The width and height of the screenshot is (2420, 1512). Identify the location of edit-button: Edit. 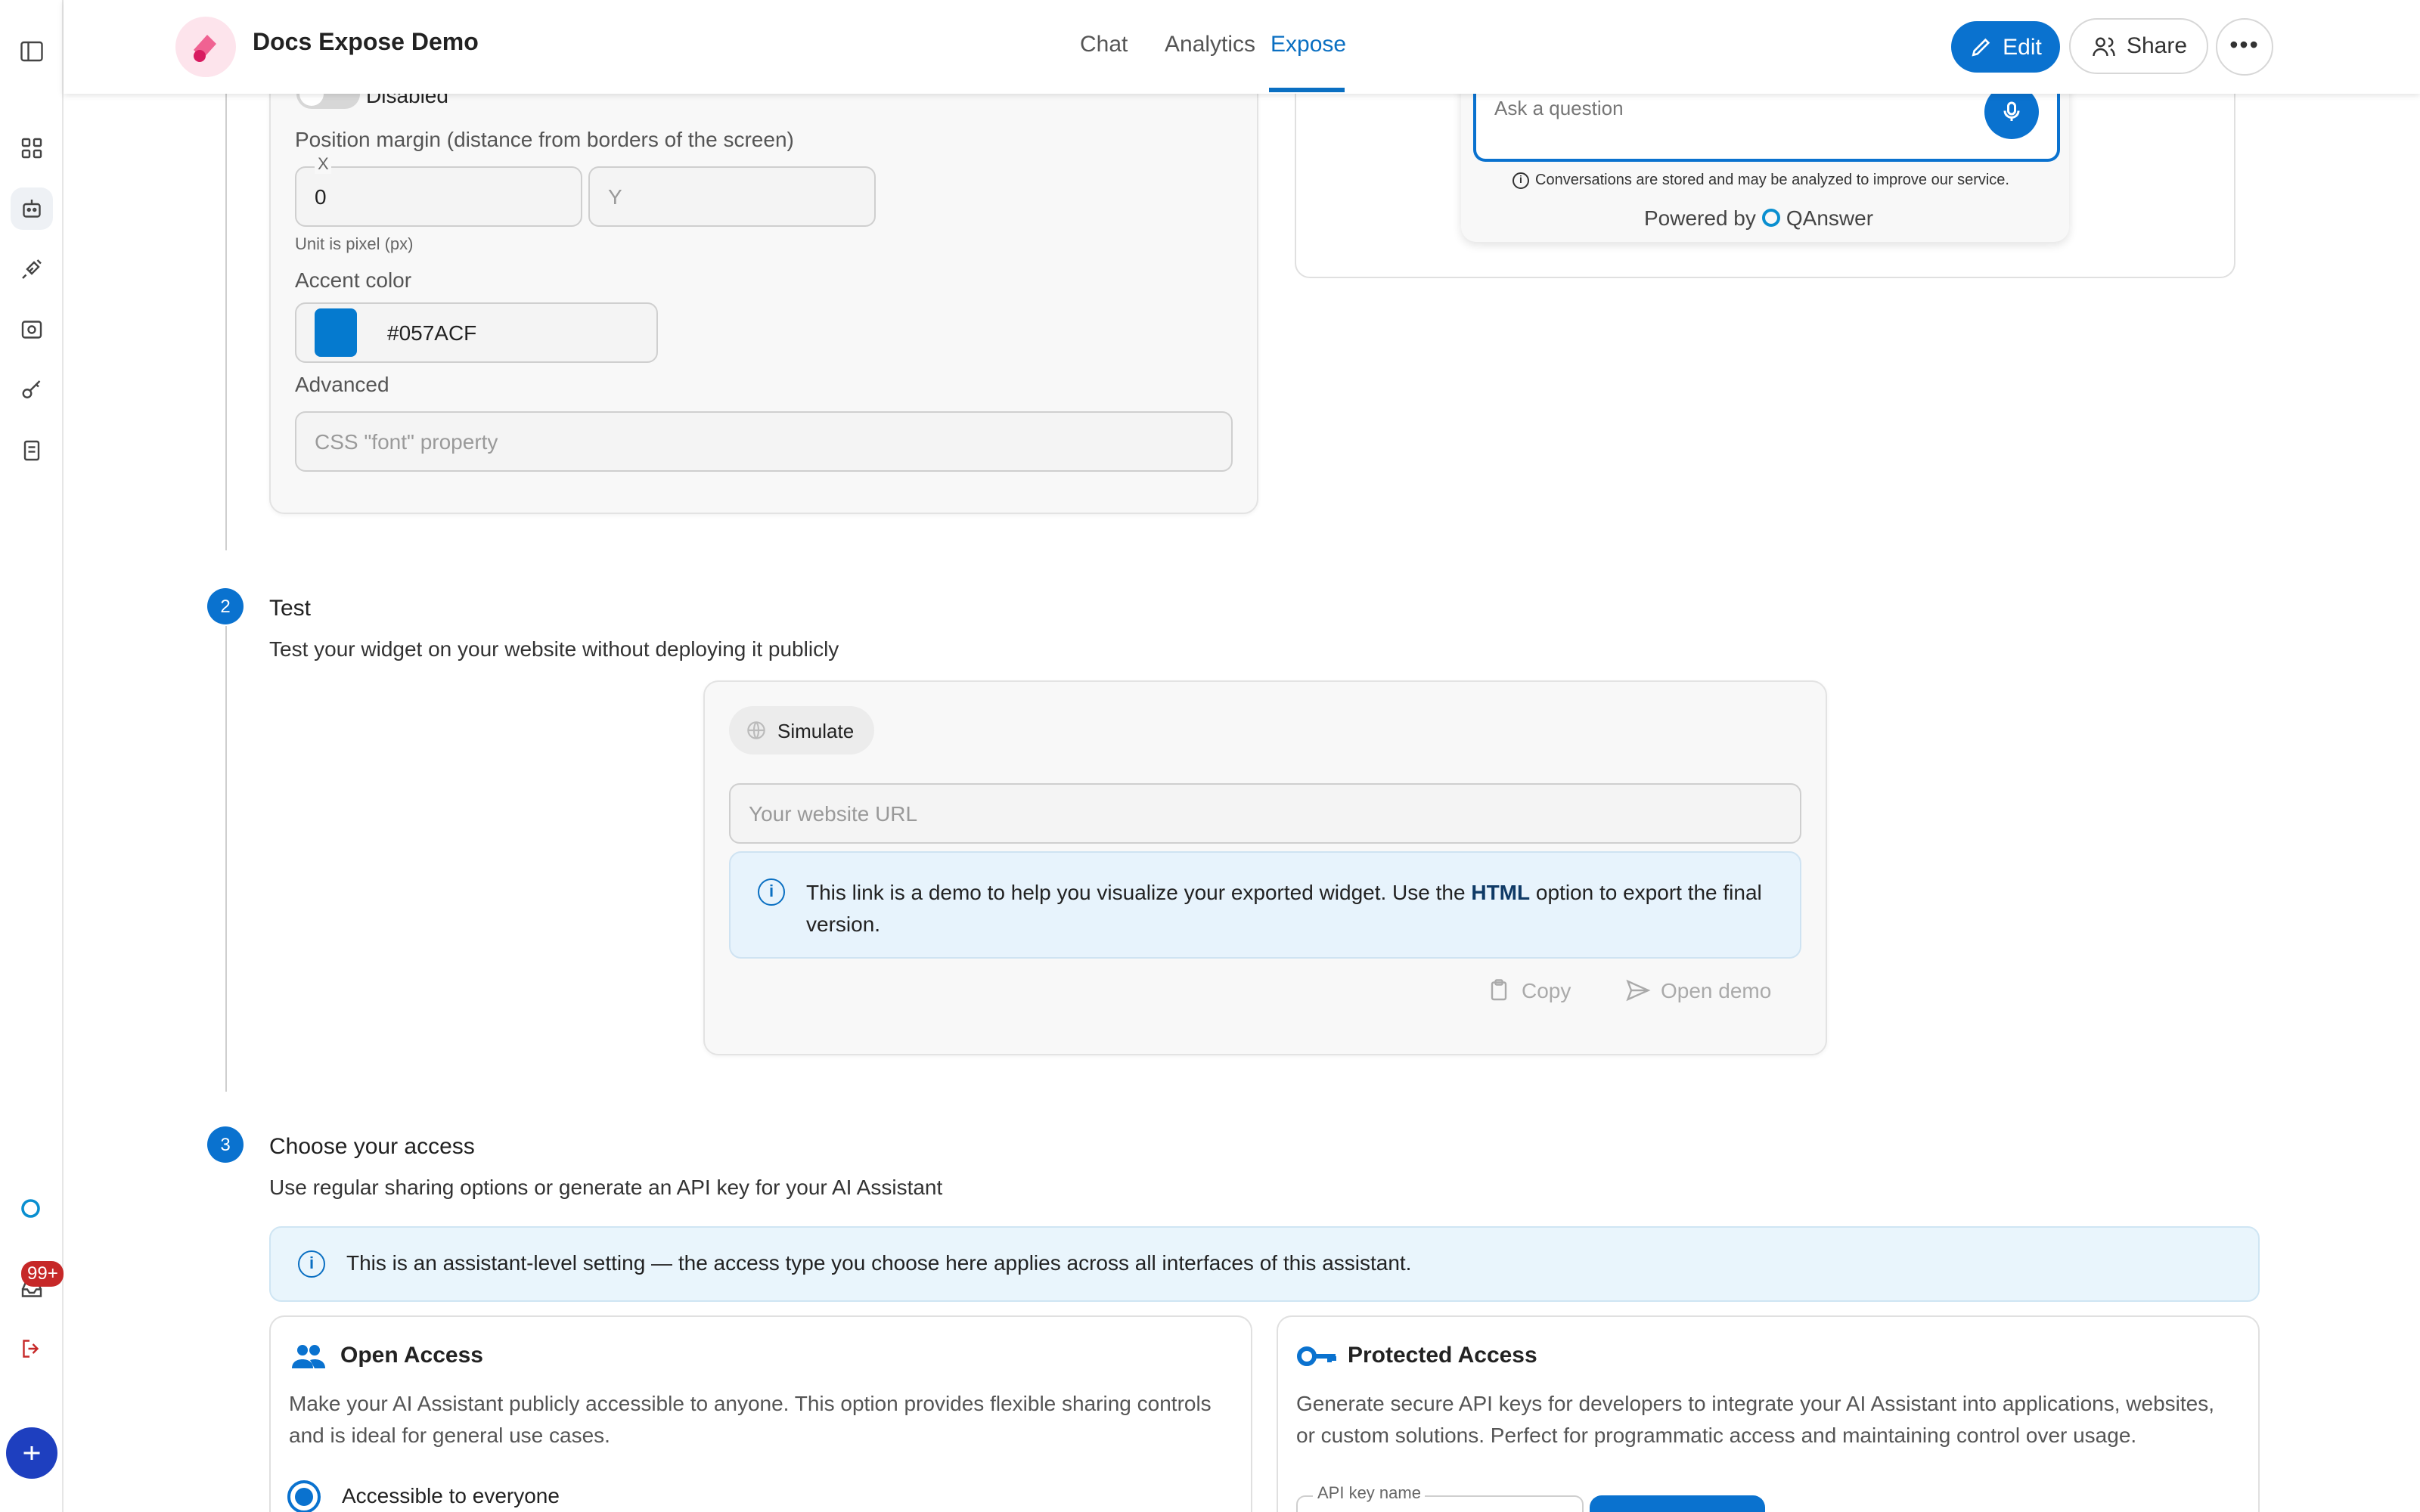
(2005, 47).